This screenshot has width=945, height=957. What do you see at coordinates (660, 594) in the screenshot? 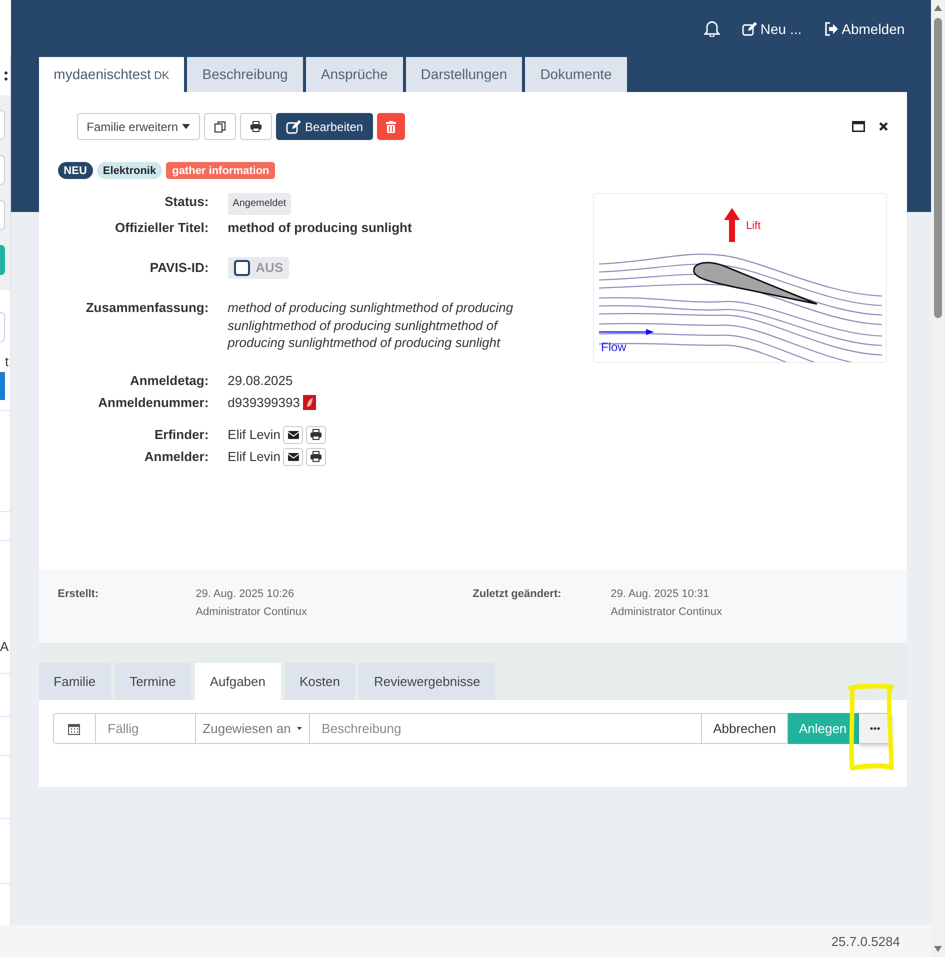
I see `timestamp: 29. Aug. 2025 10:31` at bounding box center [660, 594].